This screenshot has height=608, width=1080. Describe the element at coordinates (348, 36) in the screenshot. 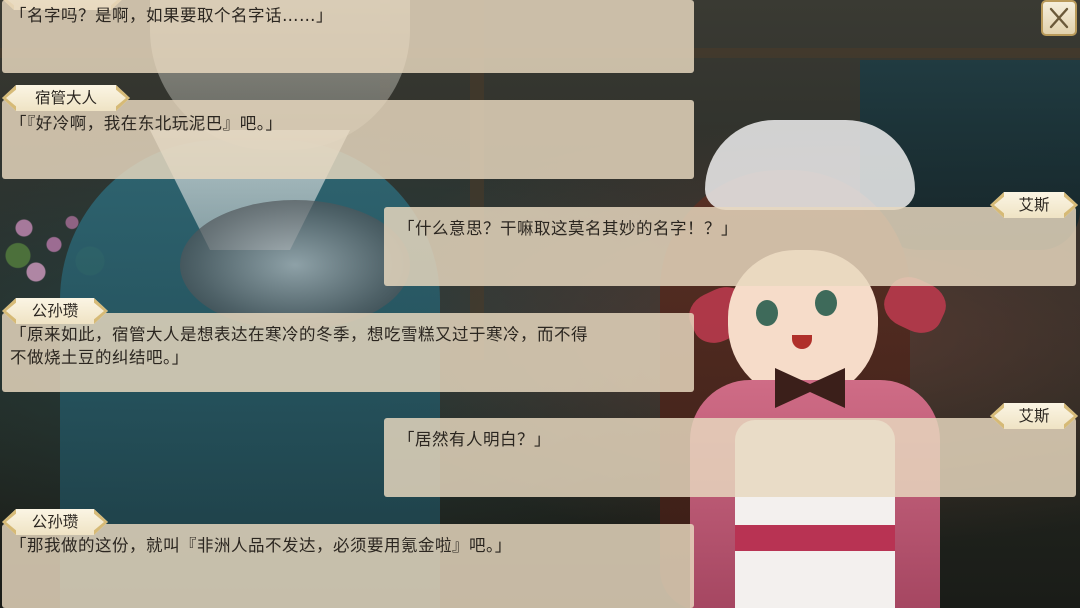

I see `dialog-message: 「名字吗？是啊，如果要取个名字话……」` at that location.